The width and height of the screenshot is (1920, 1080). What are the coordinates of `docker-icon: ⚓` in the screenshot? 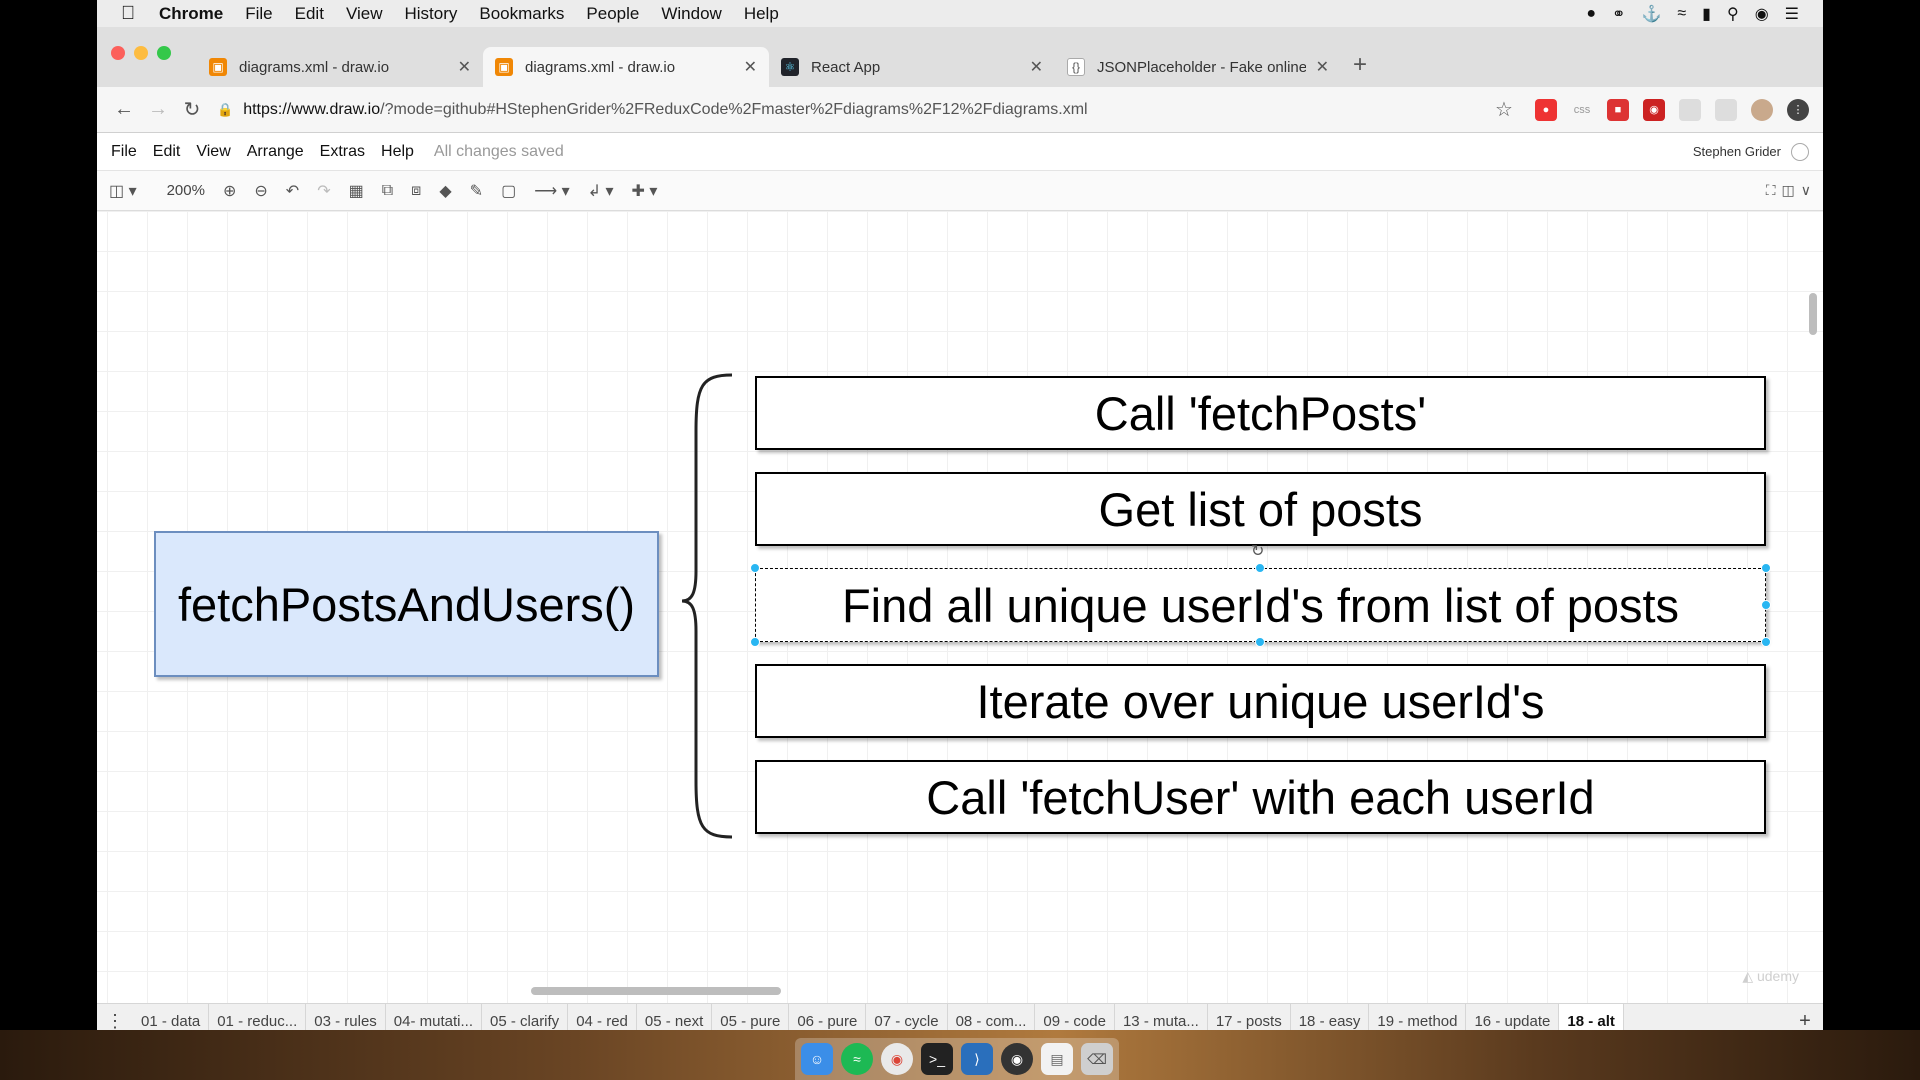 It's located at (1651, 14).